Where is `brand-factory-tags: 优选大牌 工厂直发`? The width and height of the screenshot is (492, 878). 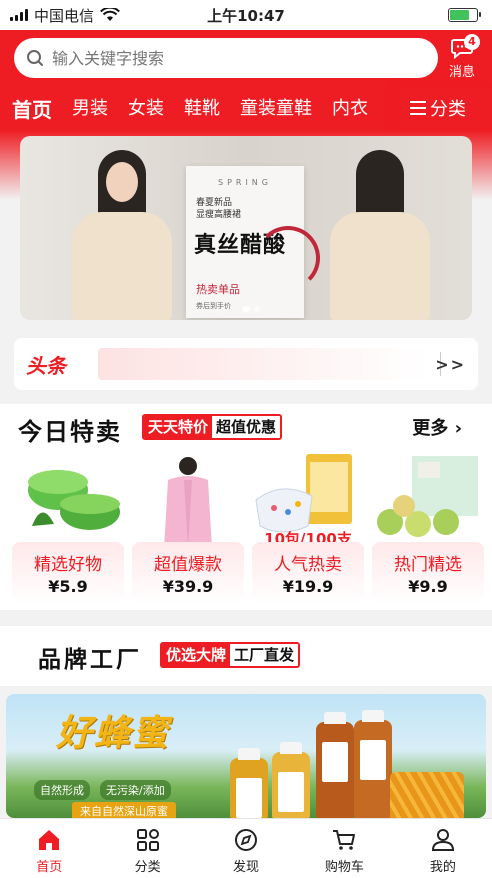
brand-factory-tags: 优选大牌 工厂直发 is located at coordinates (230, 655).